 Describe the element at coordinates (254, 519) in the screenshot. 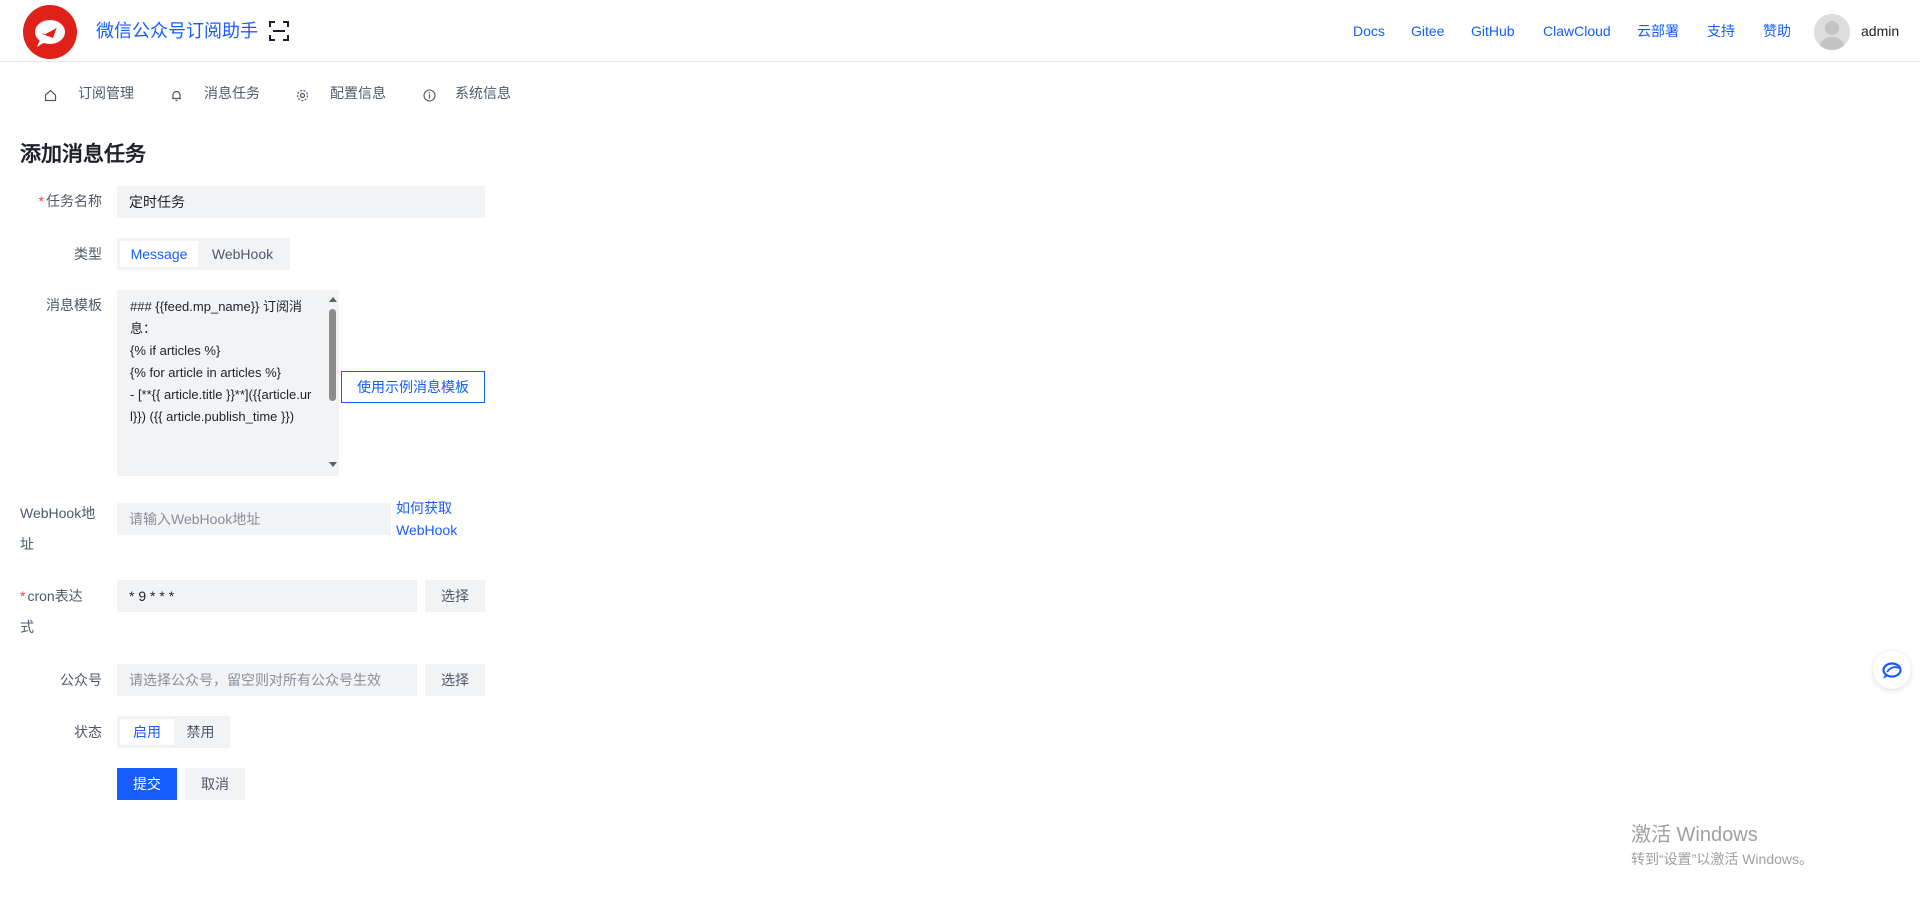

I see `webhook-input: 请输入WebHook地址` at that location.